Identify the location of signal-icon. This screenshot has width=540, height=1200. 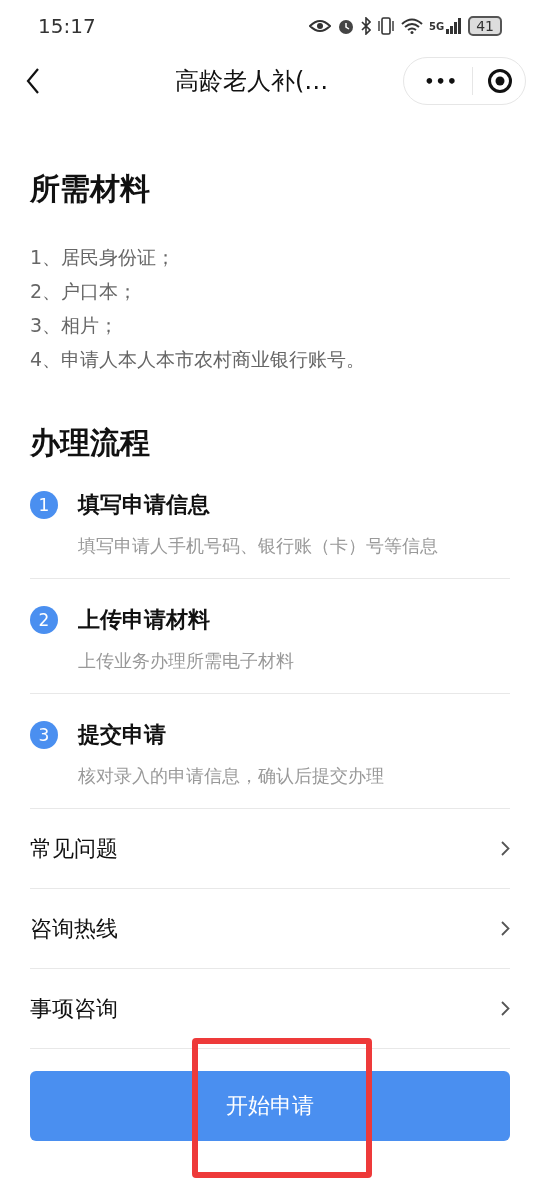
(454, 26).